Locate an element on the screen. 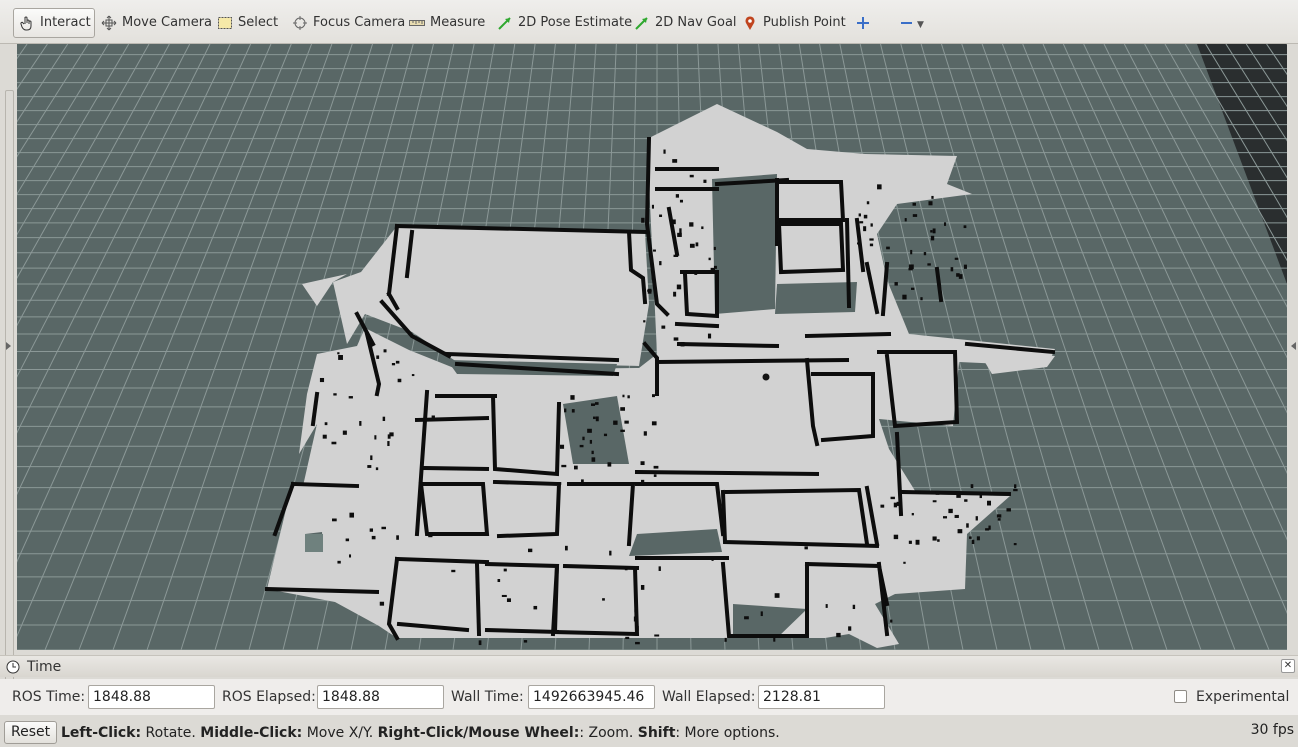  wall-time-field: 1492663945.46 is located at coordinates (591, 697).